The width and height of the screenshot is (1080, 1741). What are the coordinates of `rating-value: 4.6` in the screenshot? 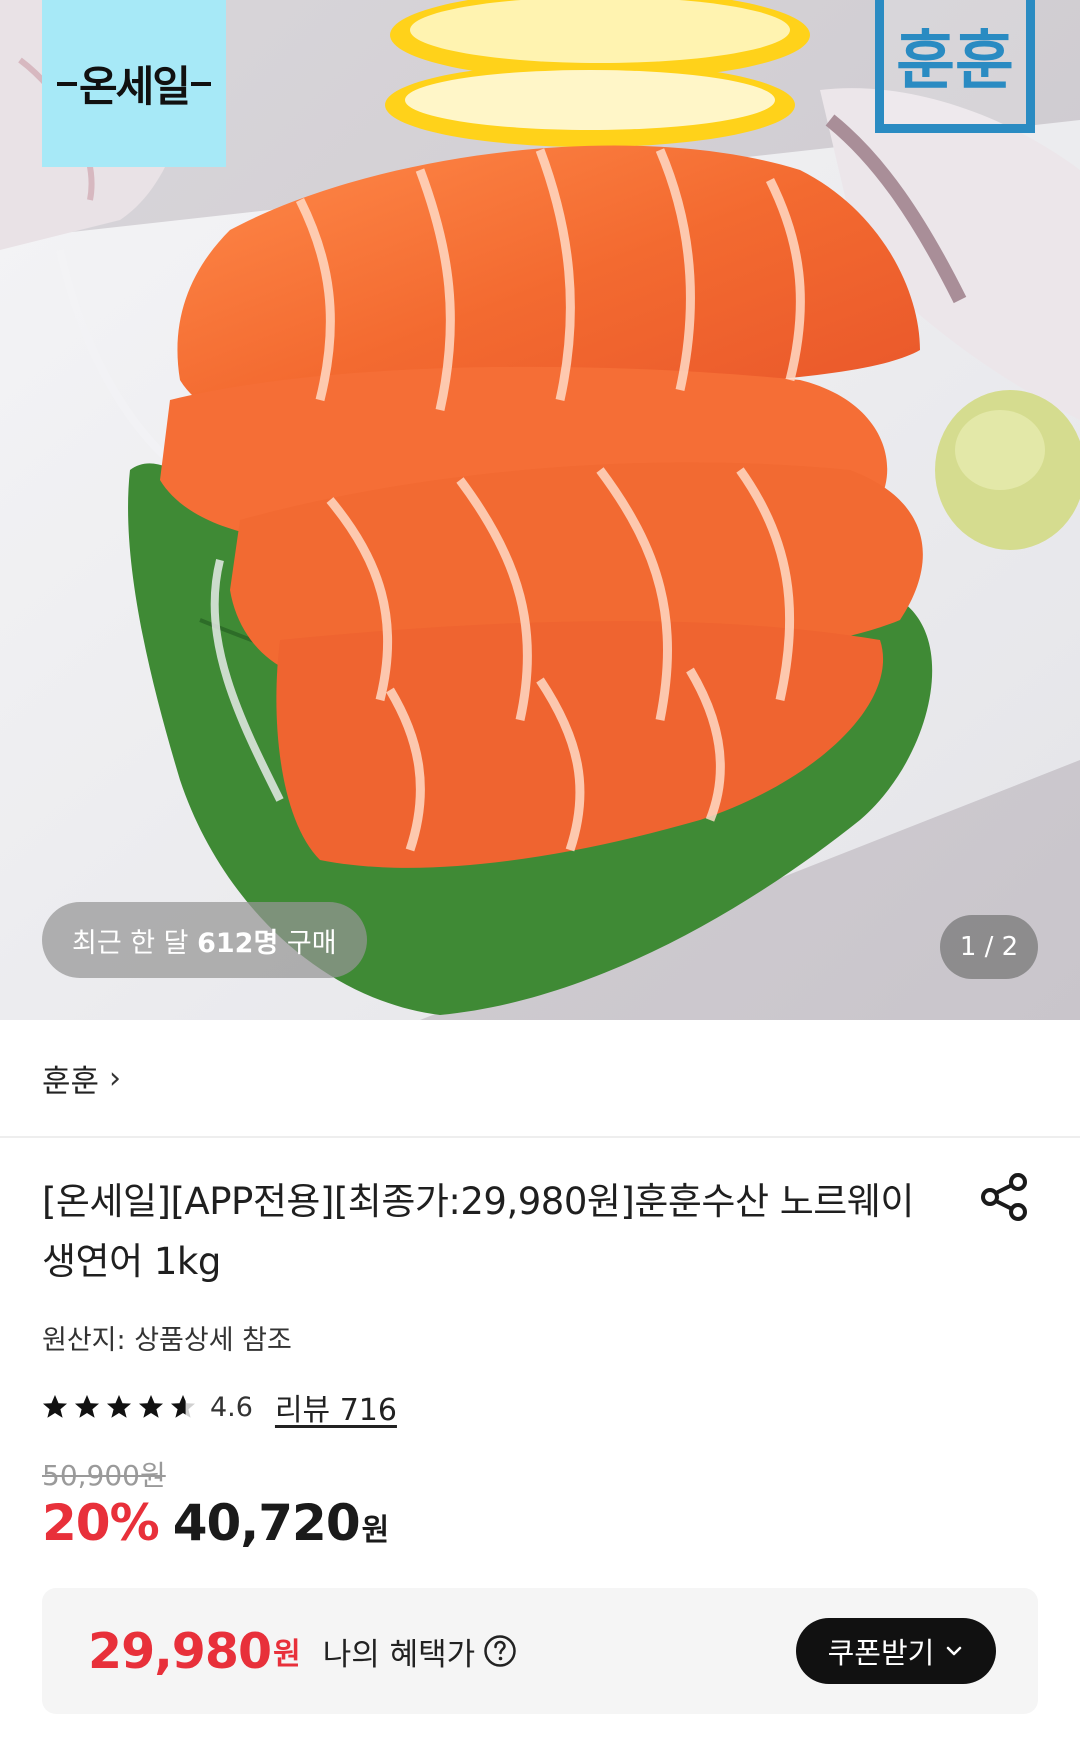 It's located at (231, 1407).